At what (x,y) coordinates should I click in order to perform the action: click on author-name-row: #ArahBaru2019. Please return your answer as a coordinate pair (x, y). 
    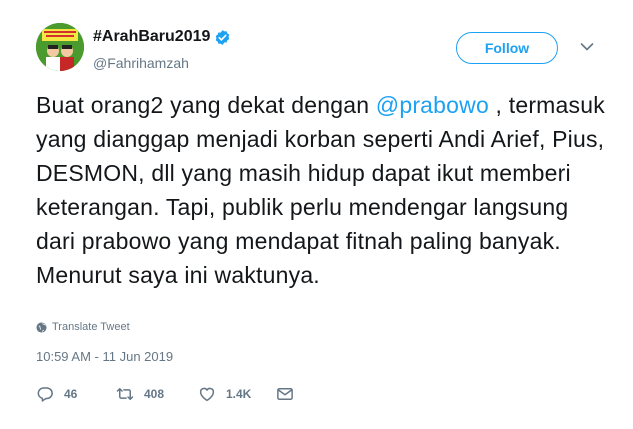
    Looking at the image, I should click on (162, 37).